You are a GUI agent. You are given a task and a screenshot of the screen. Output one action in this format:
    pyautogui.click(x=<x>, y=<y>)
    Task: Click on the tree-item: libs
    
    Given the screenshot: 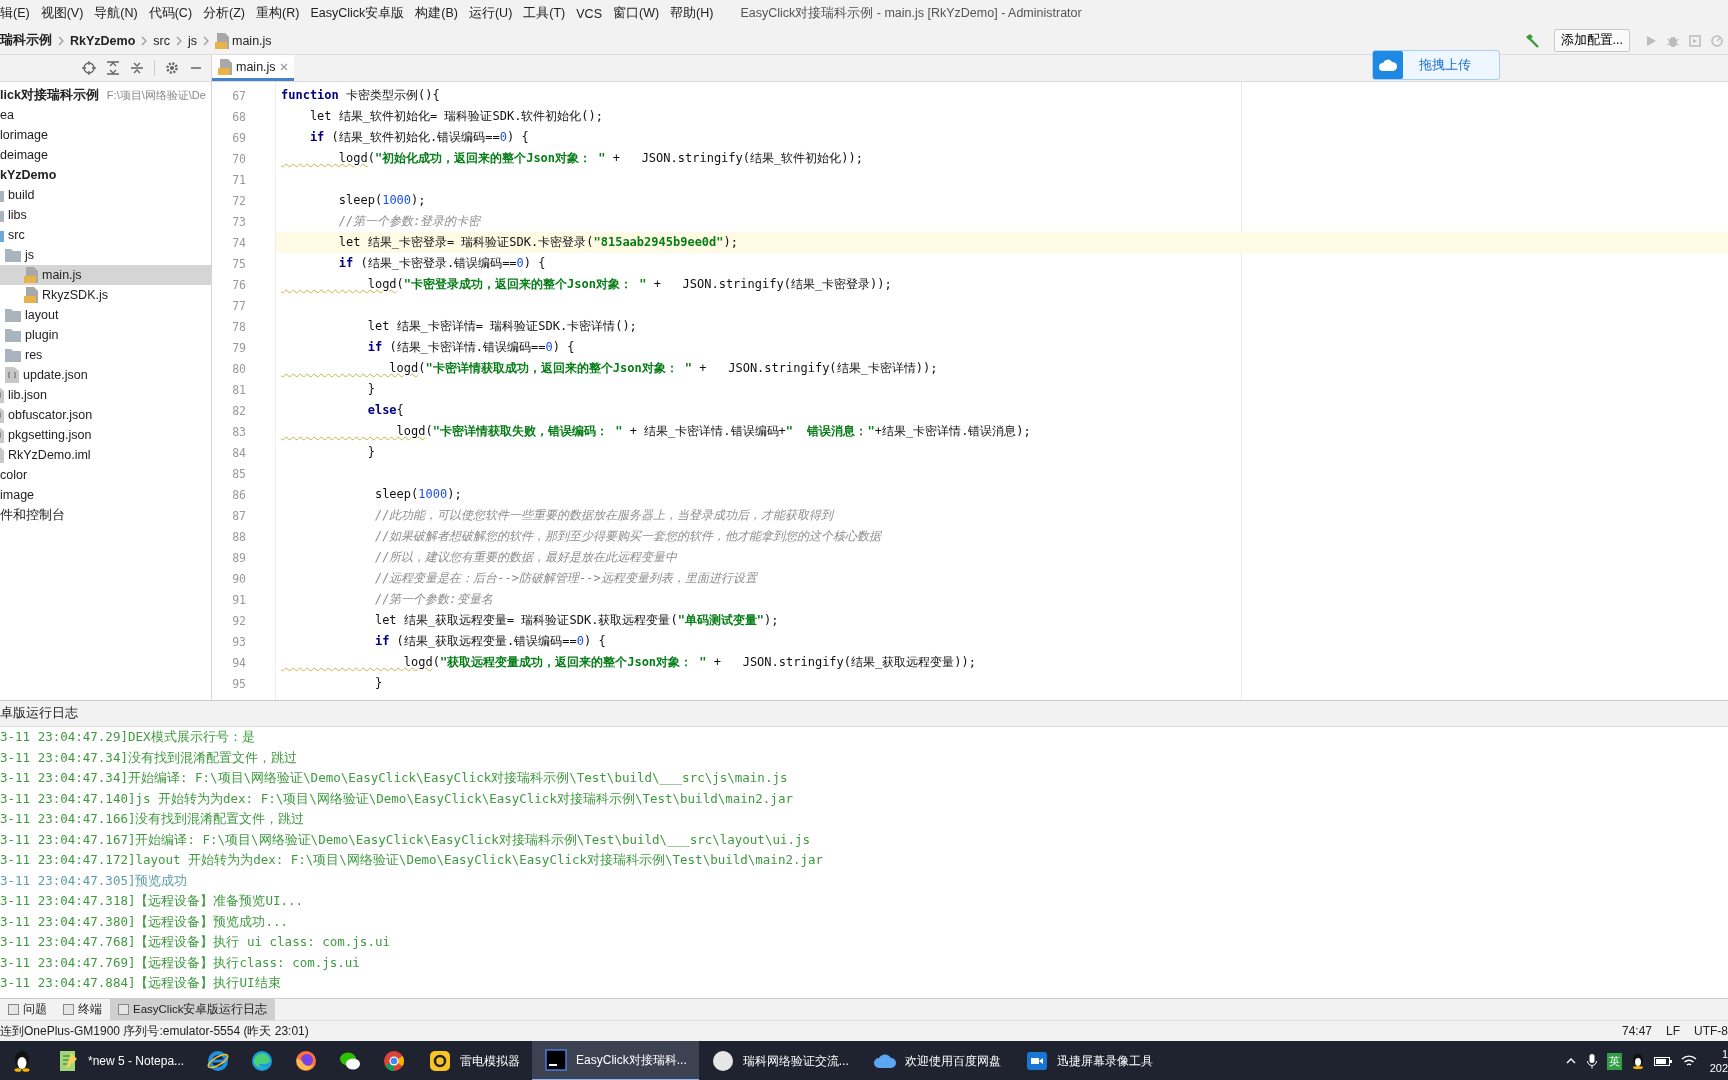 What is the action you would take?
    pyautogui.click(x=105, y=215)
    